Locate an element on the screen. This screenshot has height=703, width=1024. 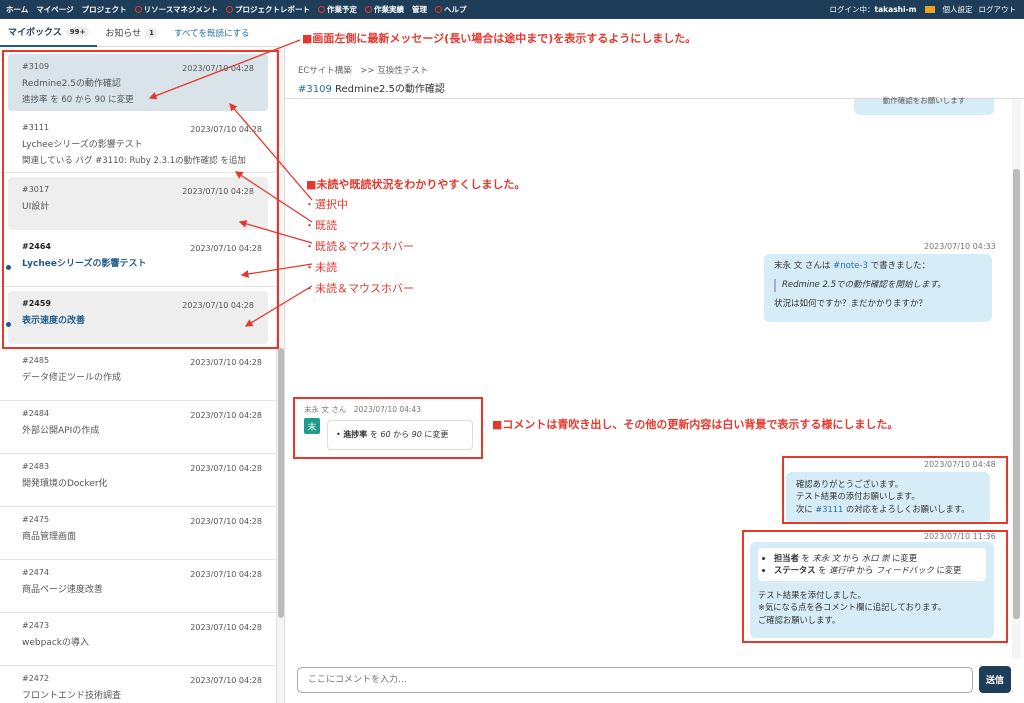
comment-quote: Redmine 2.5での動作確認を開始します。 is located at coordinates (878, 285).